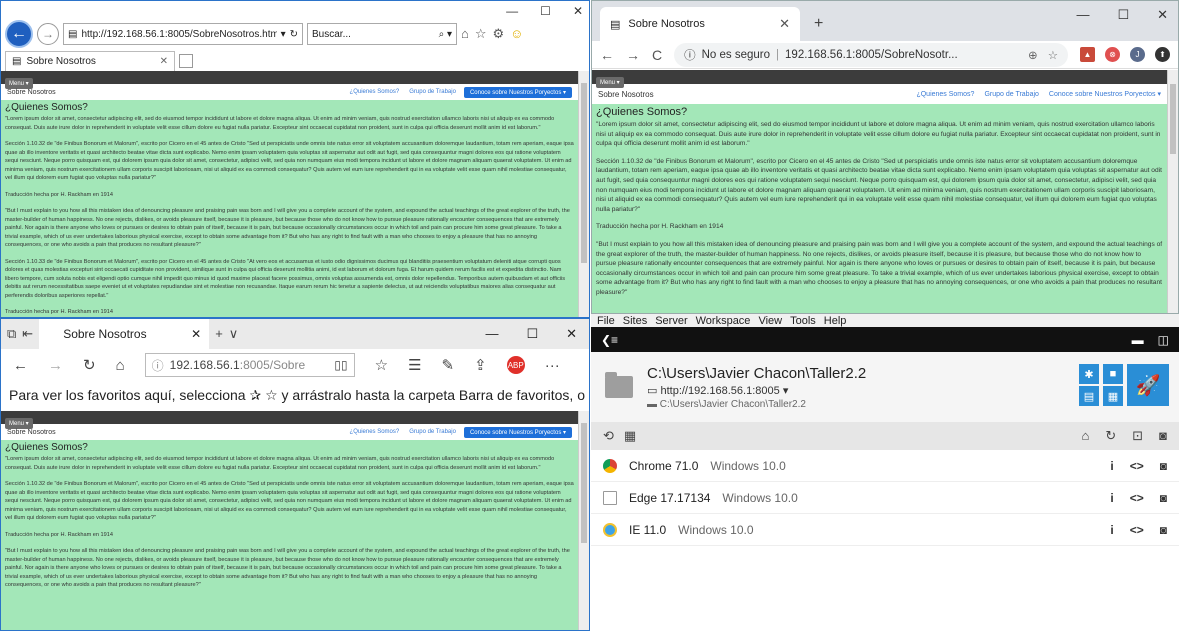 The height and width of the screenshot is (631, 1179). I want to click on rocket-launch-button: 🚀, so click(1148, 385).